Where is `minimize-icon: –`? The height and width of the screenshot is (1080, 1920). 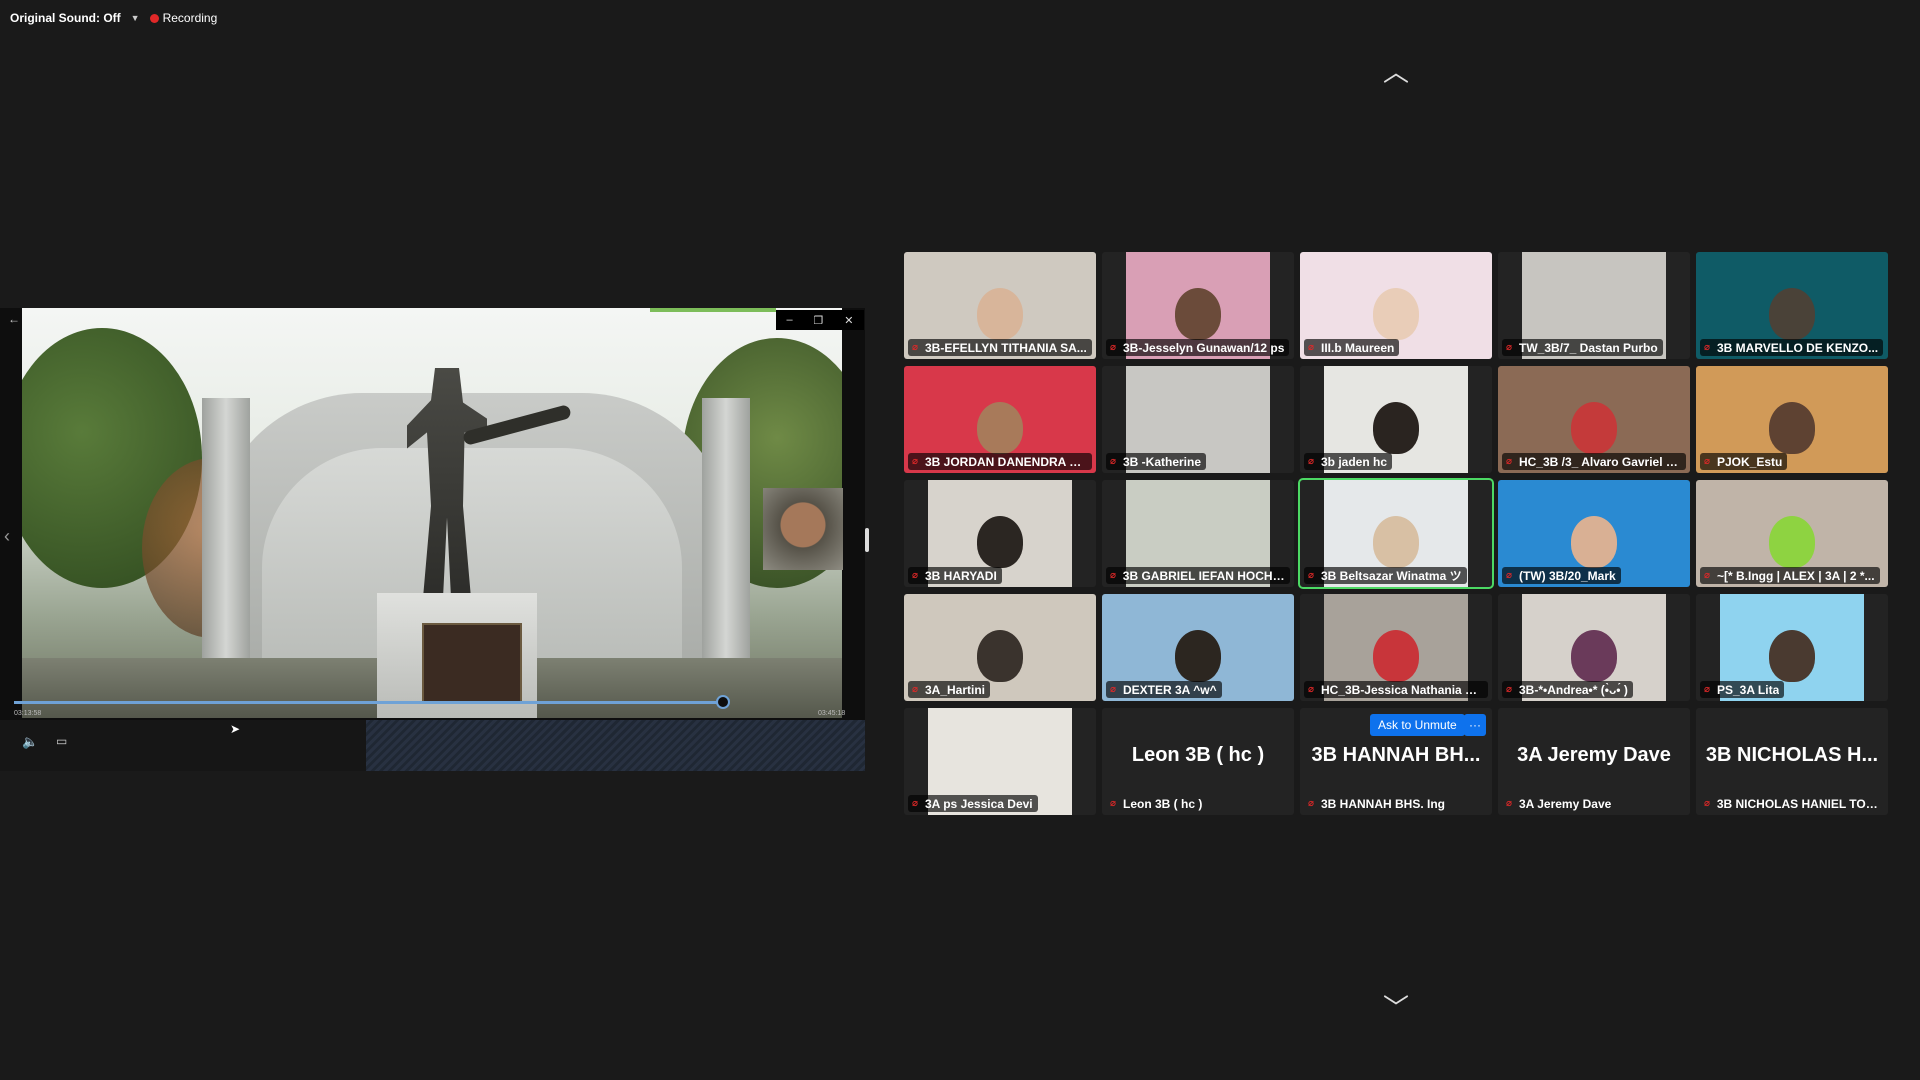 minimize-icon: – is located at coordinates (789, 320).